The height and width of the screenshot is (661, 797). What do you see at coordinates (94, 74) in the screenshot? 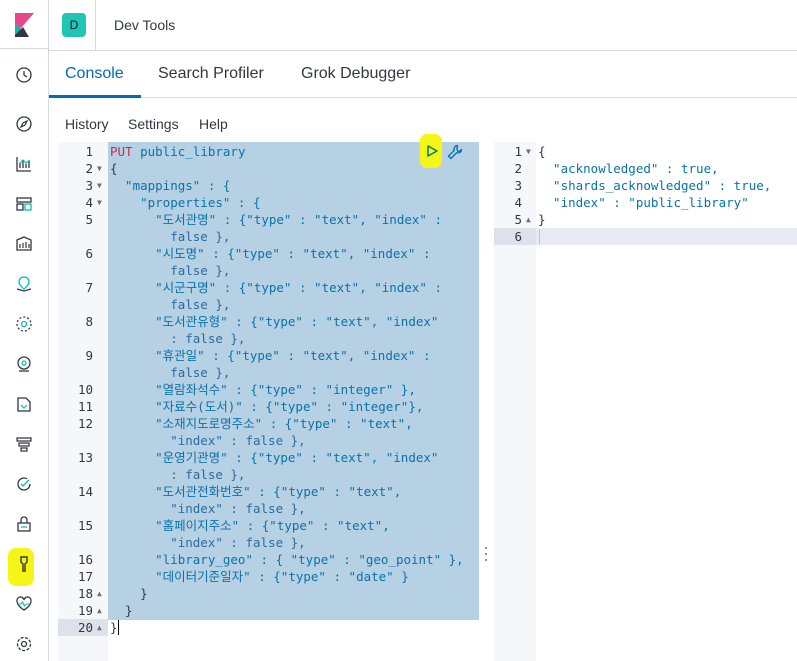
I see `tab-console: Console` at bounding box center [94, 74].